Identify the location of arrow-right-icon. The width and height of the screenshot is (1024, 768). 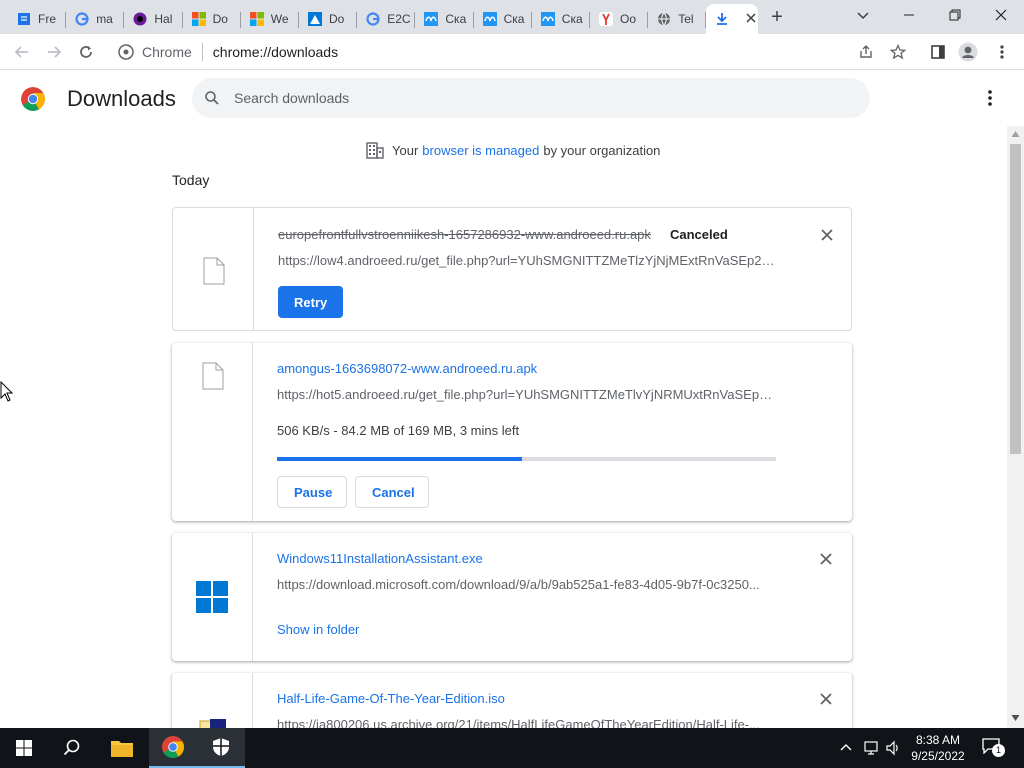
(55, 52).